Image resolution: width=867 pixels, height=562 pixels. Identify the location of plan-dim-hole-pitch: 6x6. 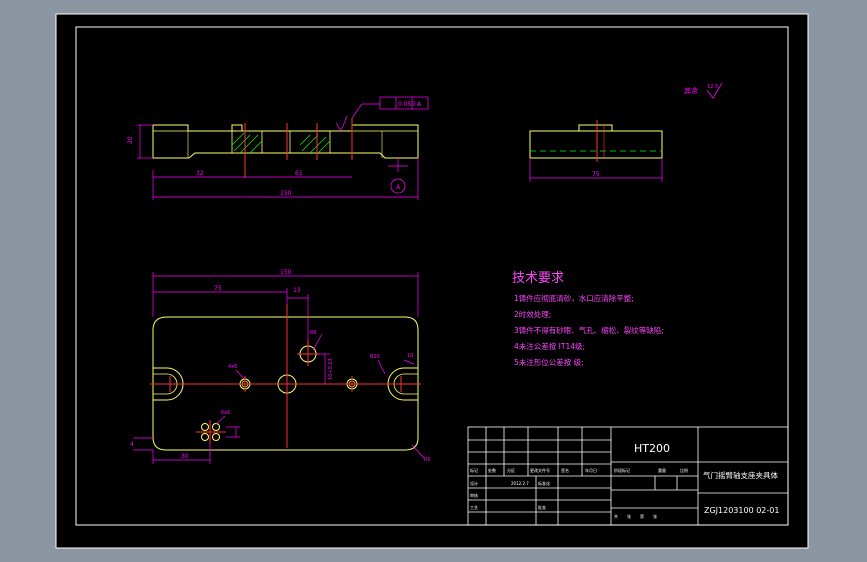
(225, 413).